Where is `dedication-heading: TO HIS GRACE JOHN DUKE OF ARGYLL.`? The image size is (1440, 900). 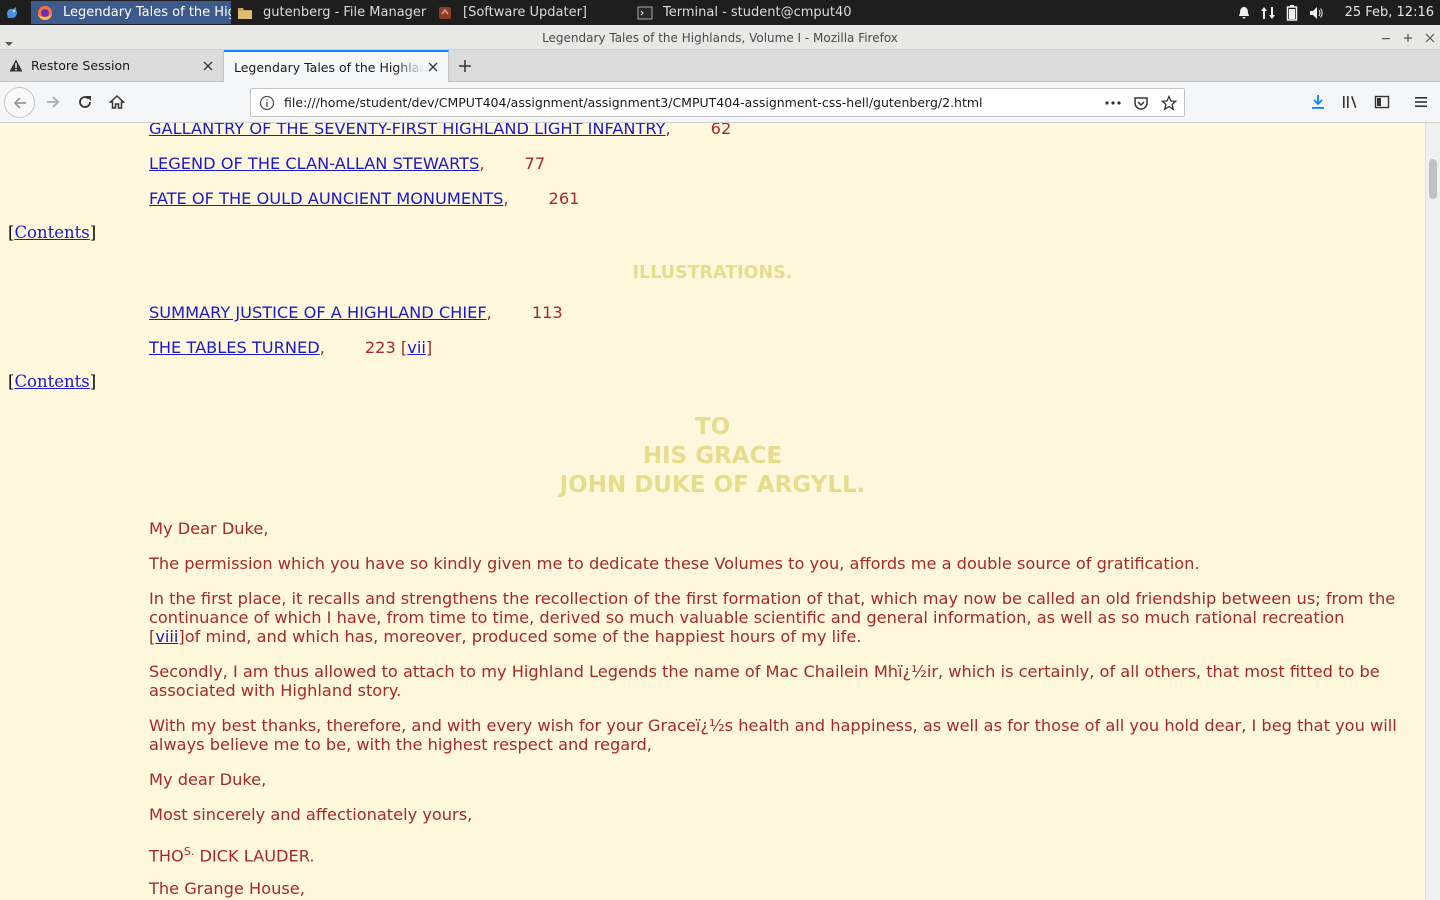 dedication-heading: TO HIS GRACE JOHN DUKE OF ARGYLL. is located at coordinates (712, 456).